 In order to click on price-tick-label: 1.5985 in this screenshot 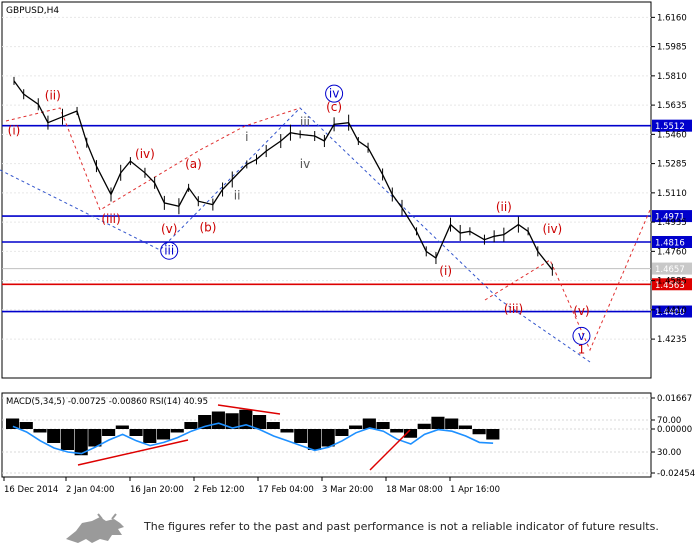, I will do `click(672, 48)`.